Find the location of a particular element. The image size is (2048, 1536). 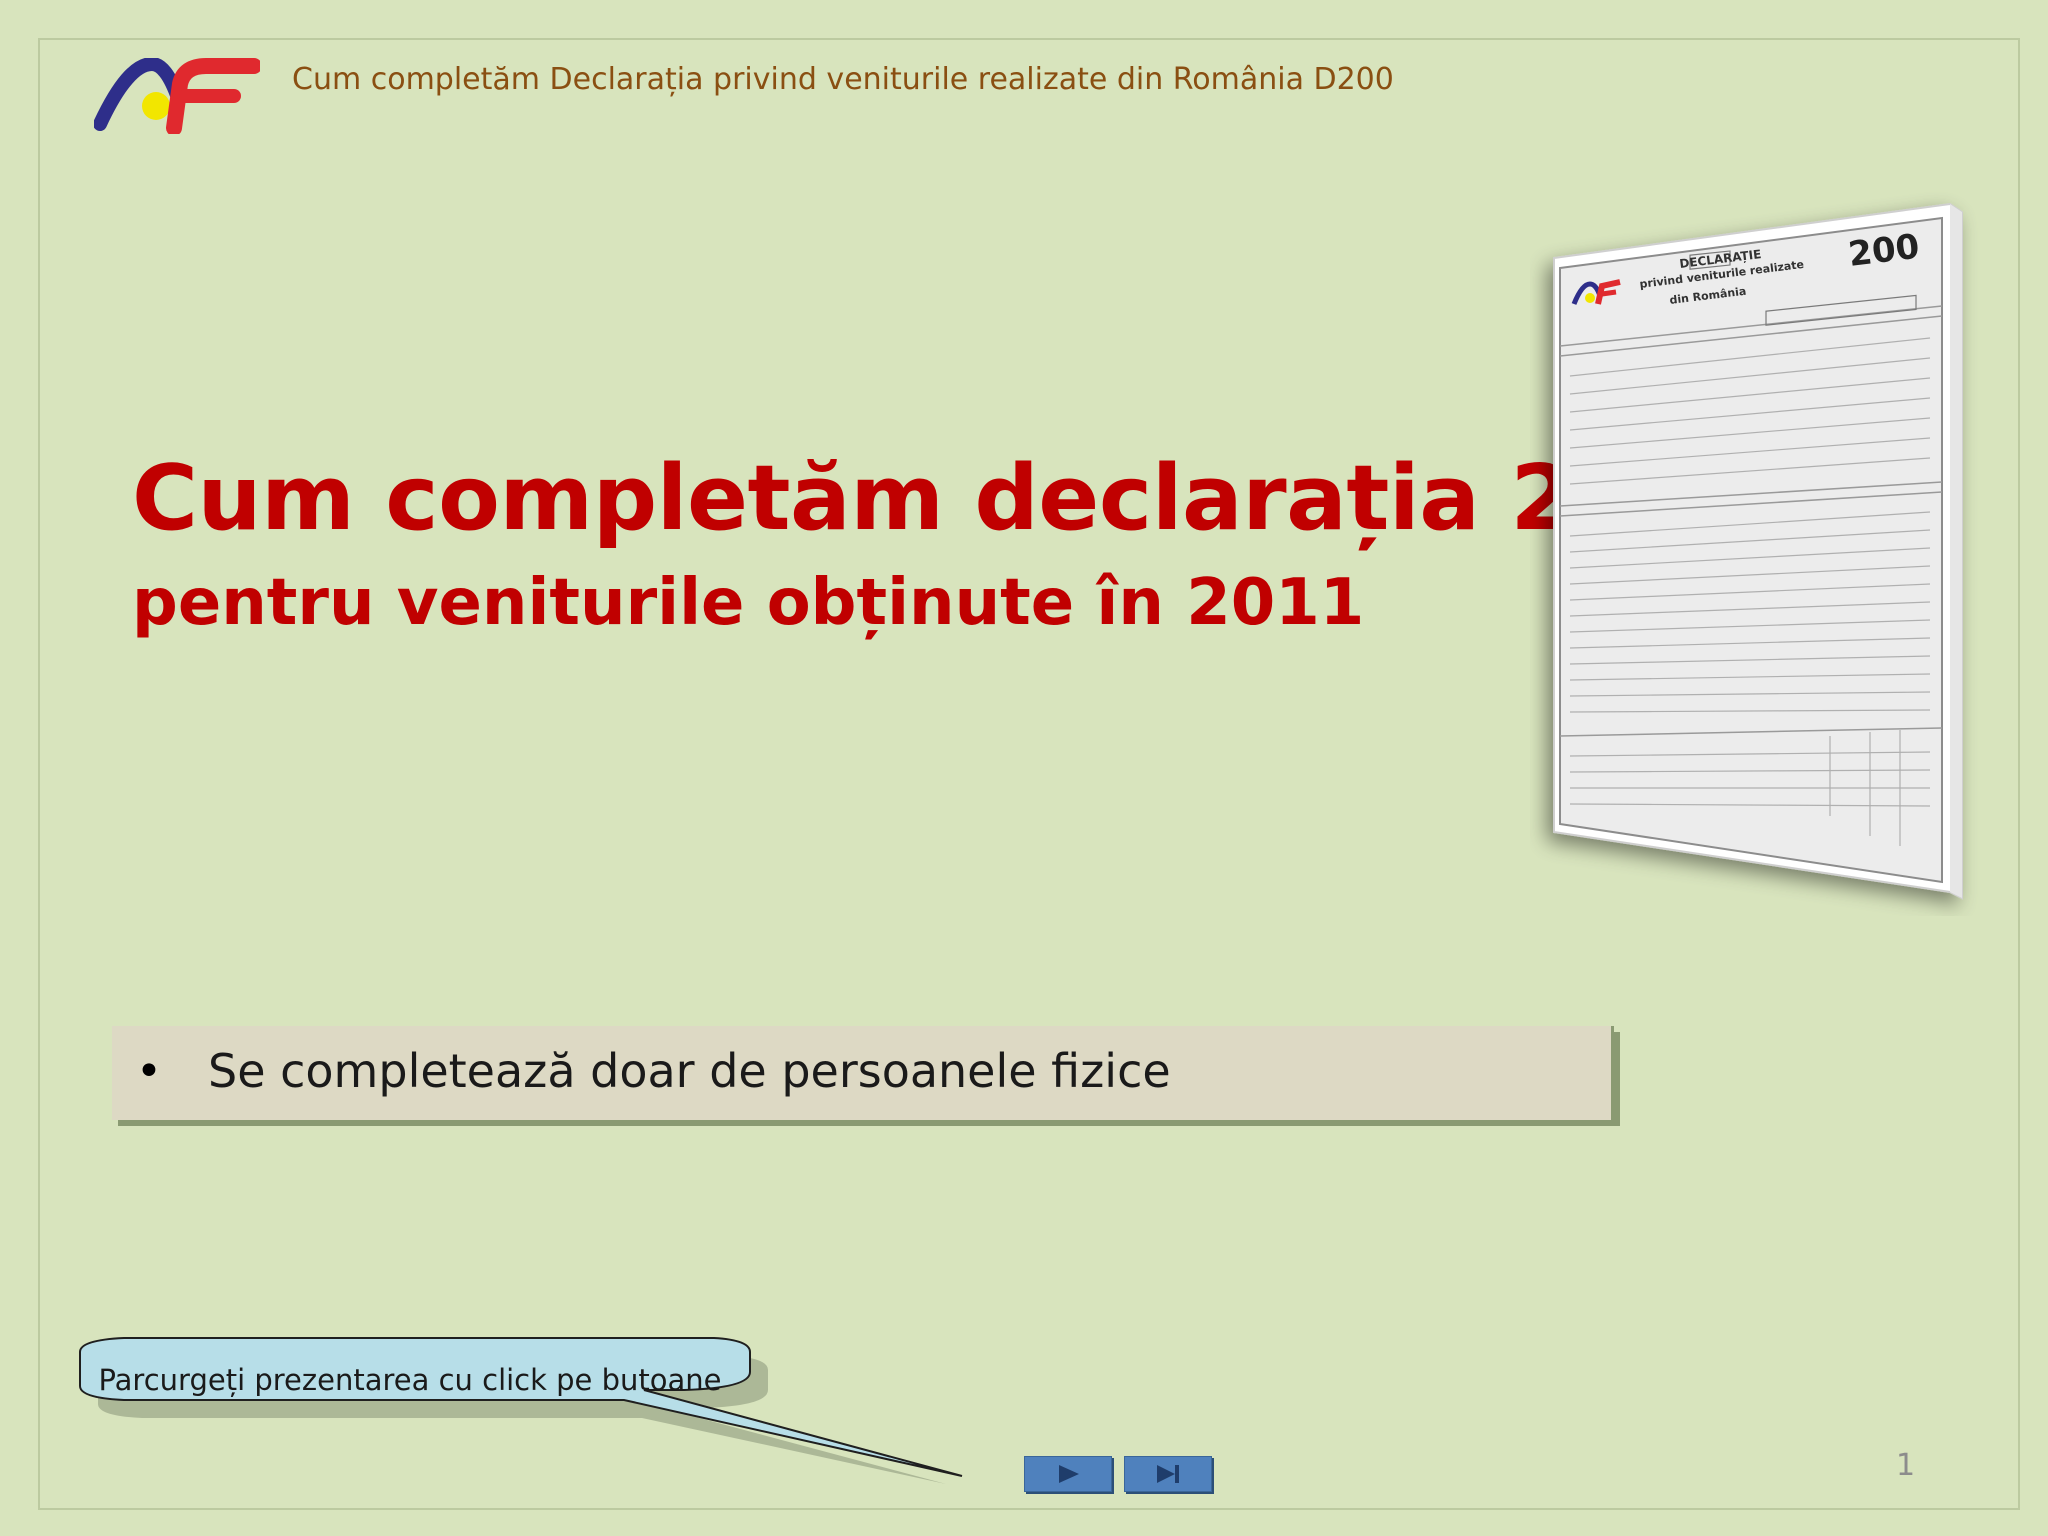

last-slide-button is located at coordinates (1168, 1474).